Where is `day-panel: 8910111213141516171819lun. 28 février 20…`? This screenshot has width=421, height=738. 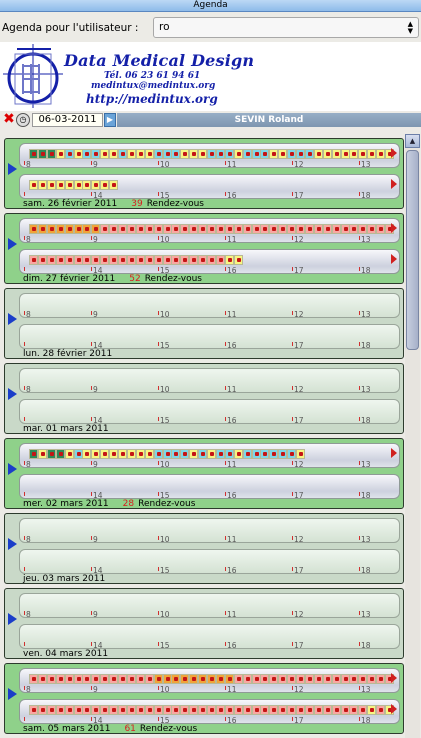 day-panel: 8910111213141516171819lun. 28 février 20… is located at coordinates (204, 323).